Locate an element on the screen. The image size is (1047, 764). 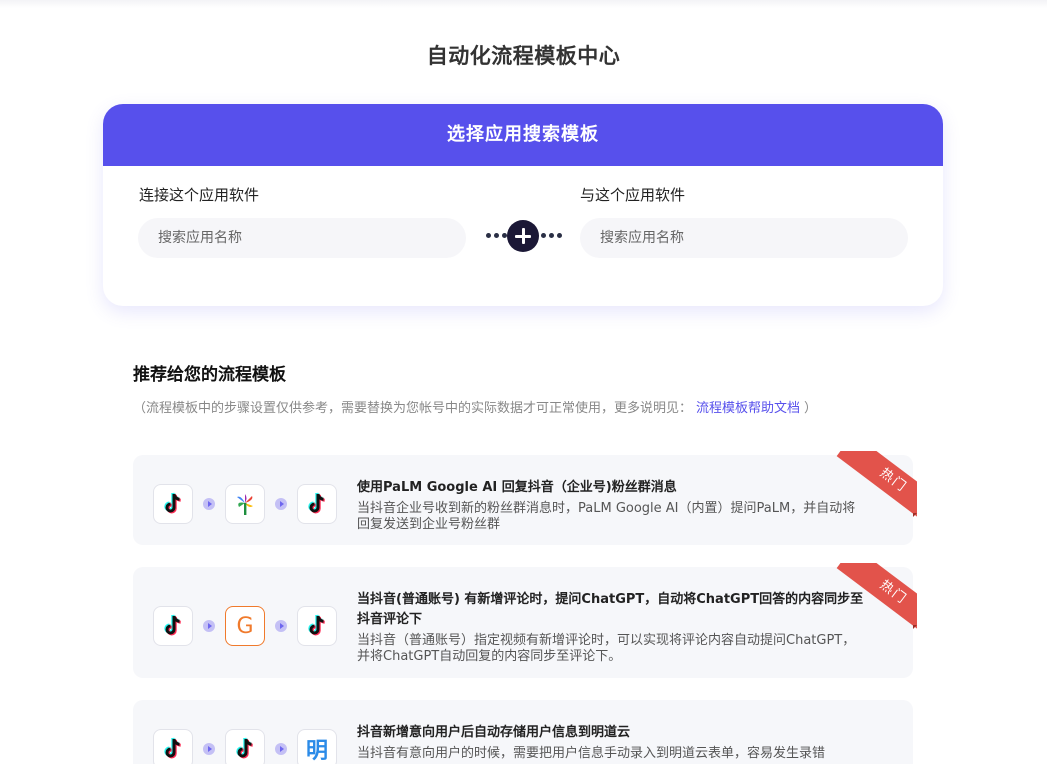
palm-icon is located at coordinates (245, 504).